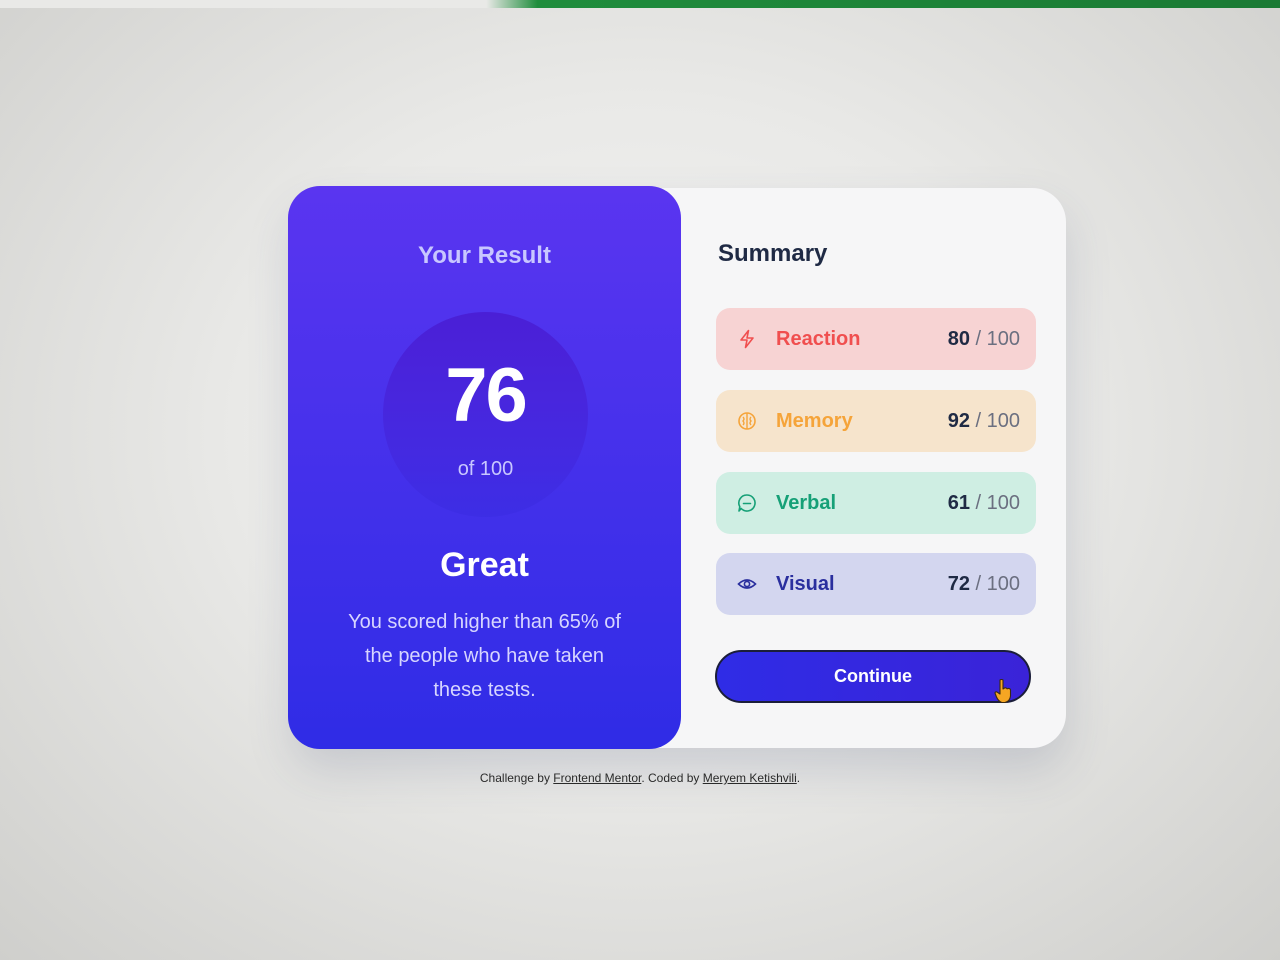  Describe the element at coordinates (814, 420) in the screenshot. I see `summary-item-label: Memory` at that location.